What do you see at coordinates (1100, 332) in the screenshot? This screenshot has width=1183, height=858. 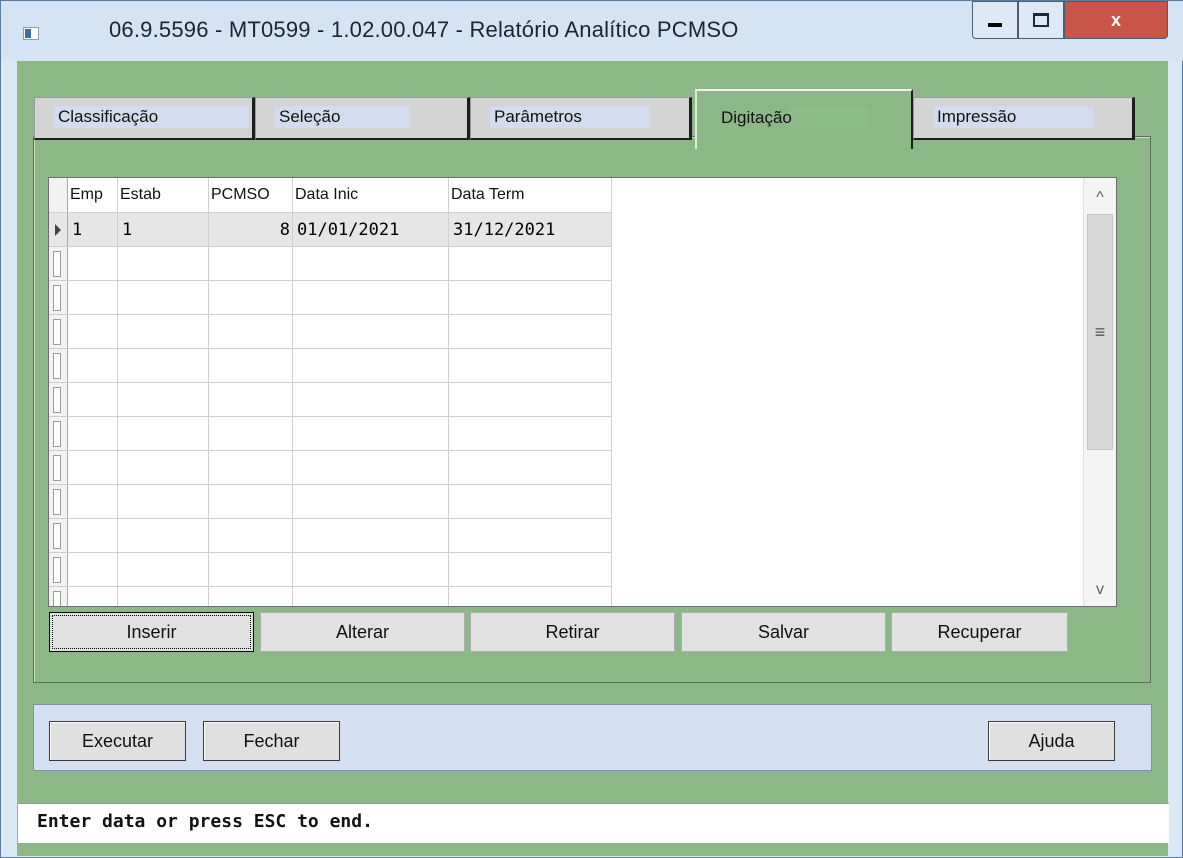 I see `scroll-thumb: ≡` at bounding box center [1100, 332].